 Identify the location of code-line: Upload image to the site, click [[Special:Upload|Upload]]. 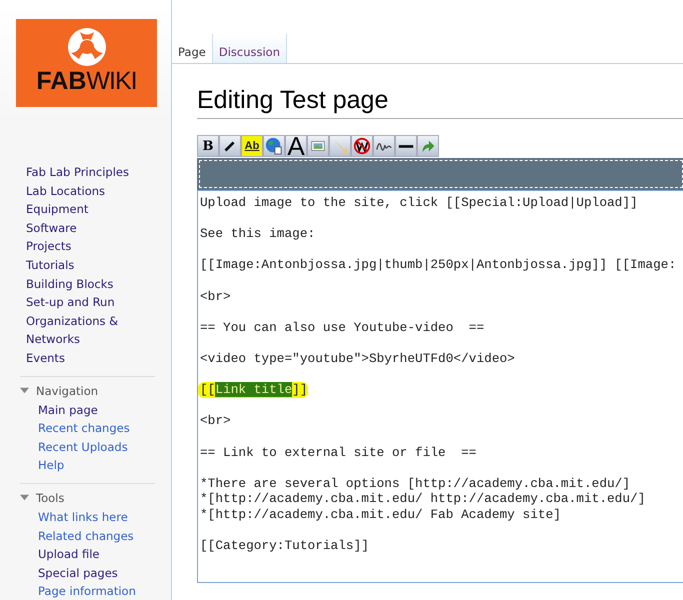
(419, 203).